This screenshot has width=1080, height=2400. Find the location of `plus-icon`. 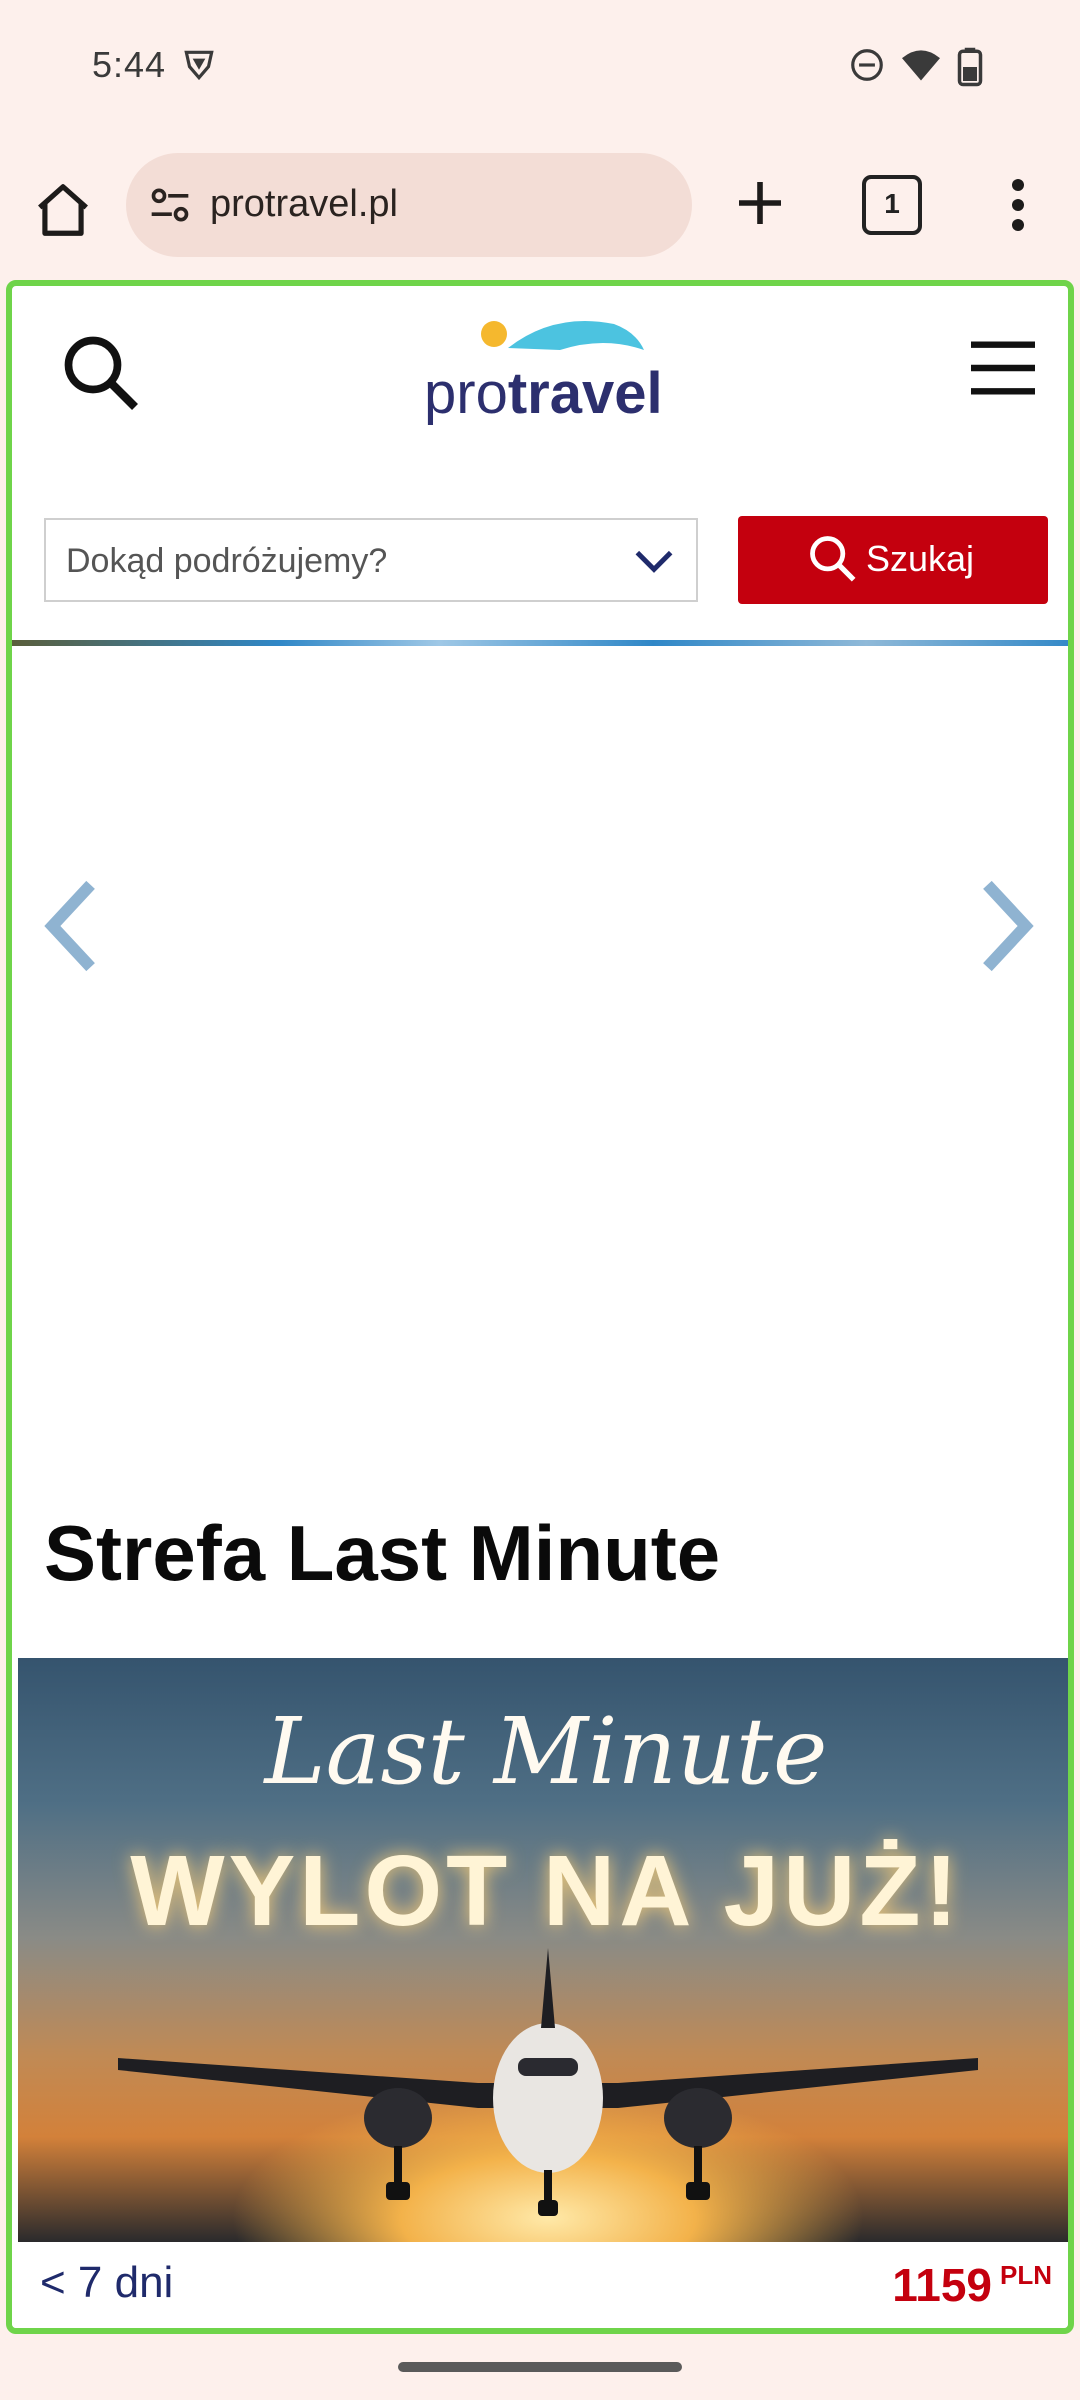

plus-icon is located at coordinates (760, 203).